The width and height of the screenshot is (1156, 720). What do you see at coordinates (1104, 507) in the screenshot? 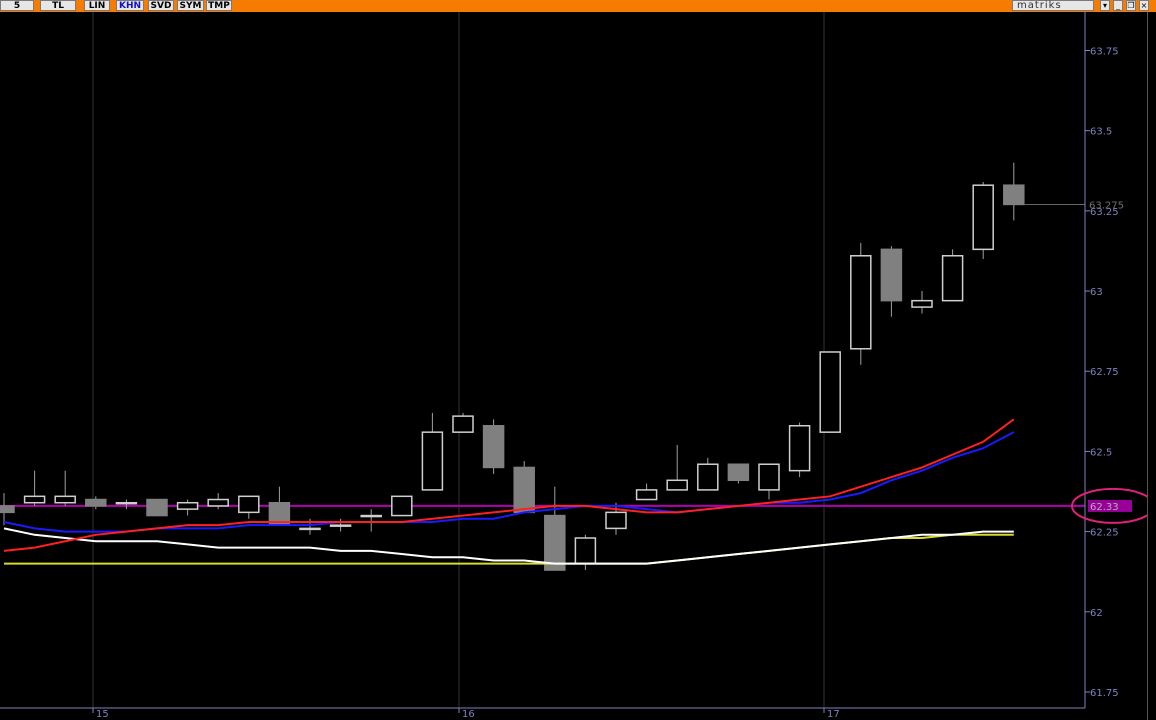
I see `price-tag-label: 62.33` at bounding box center [1104, 507].